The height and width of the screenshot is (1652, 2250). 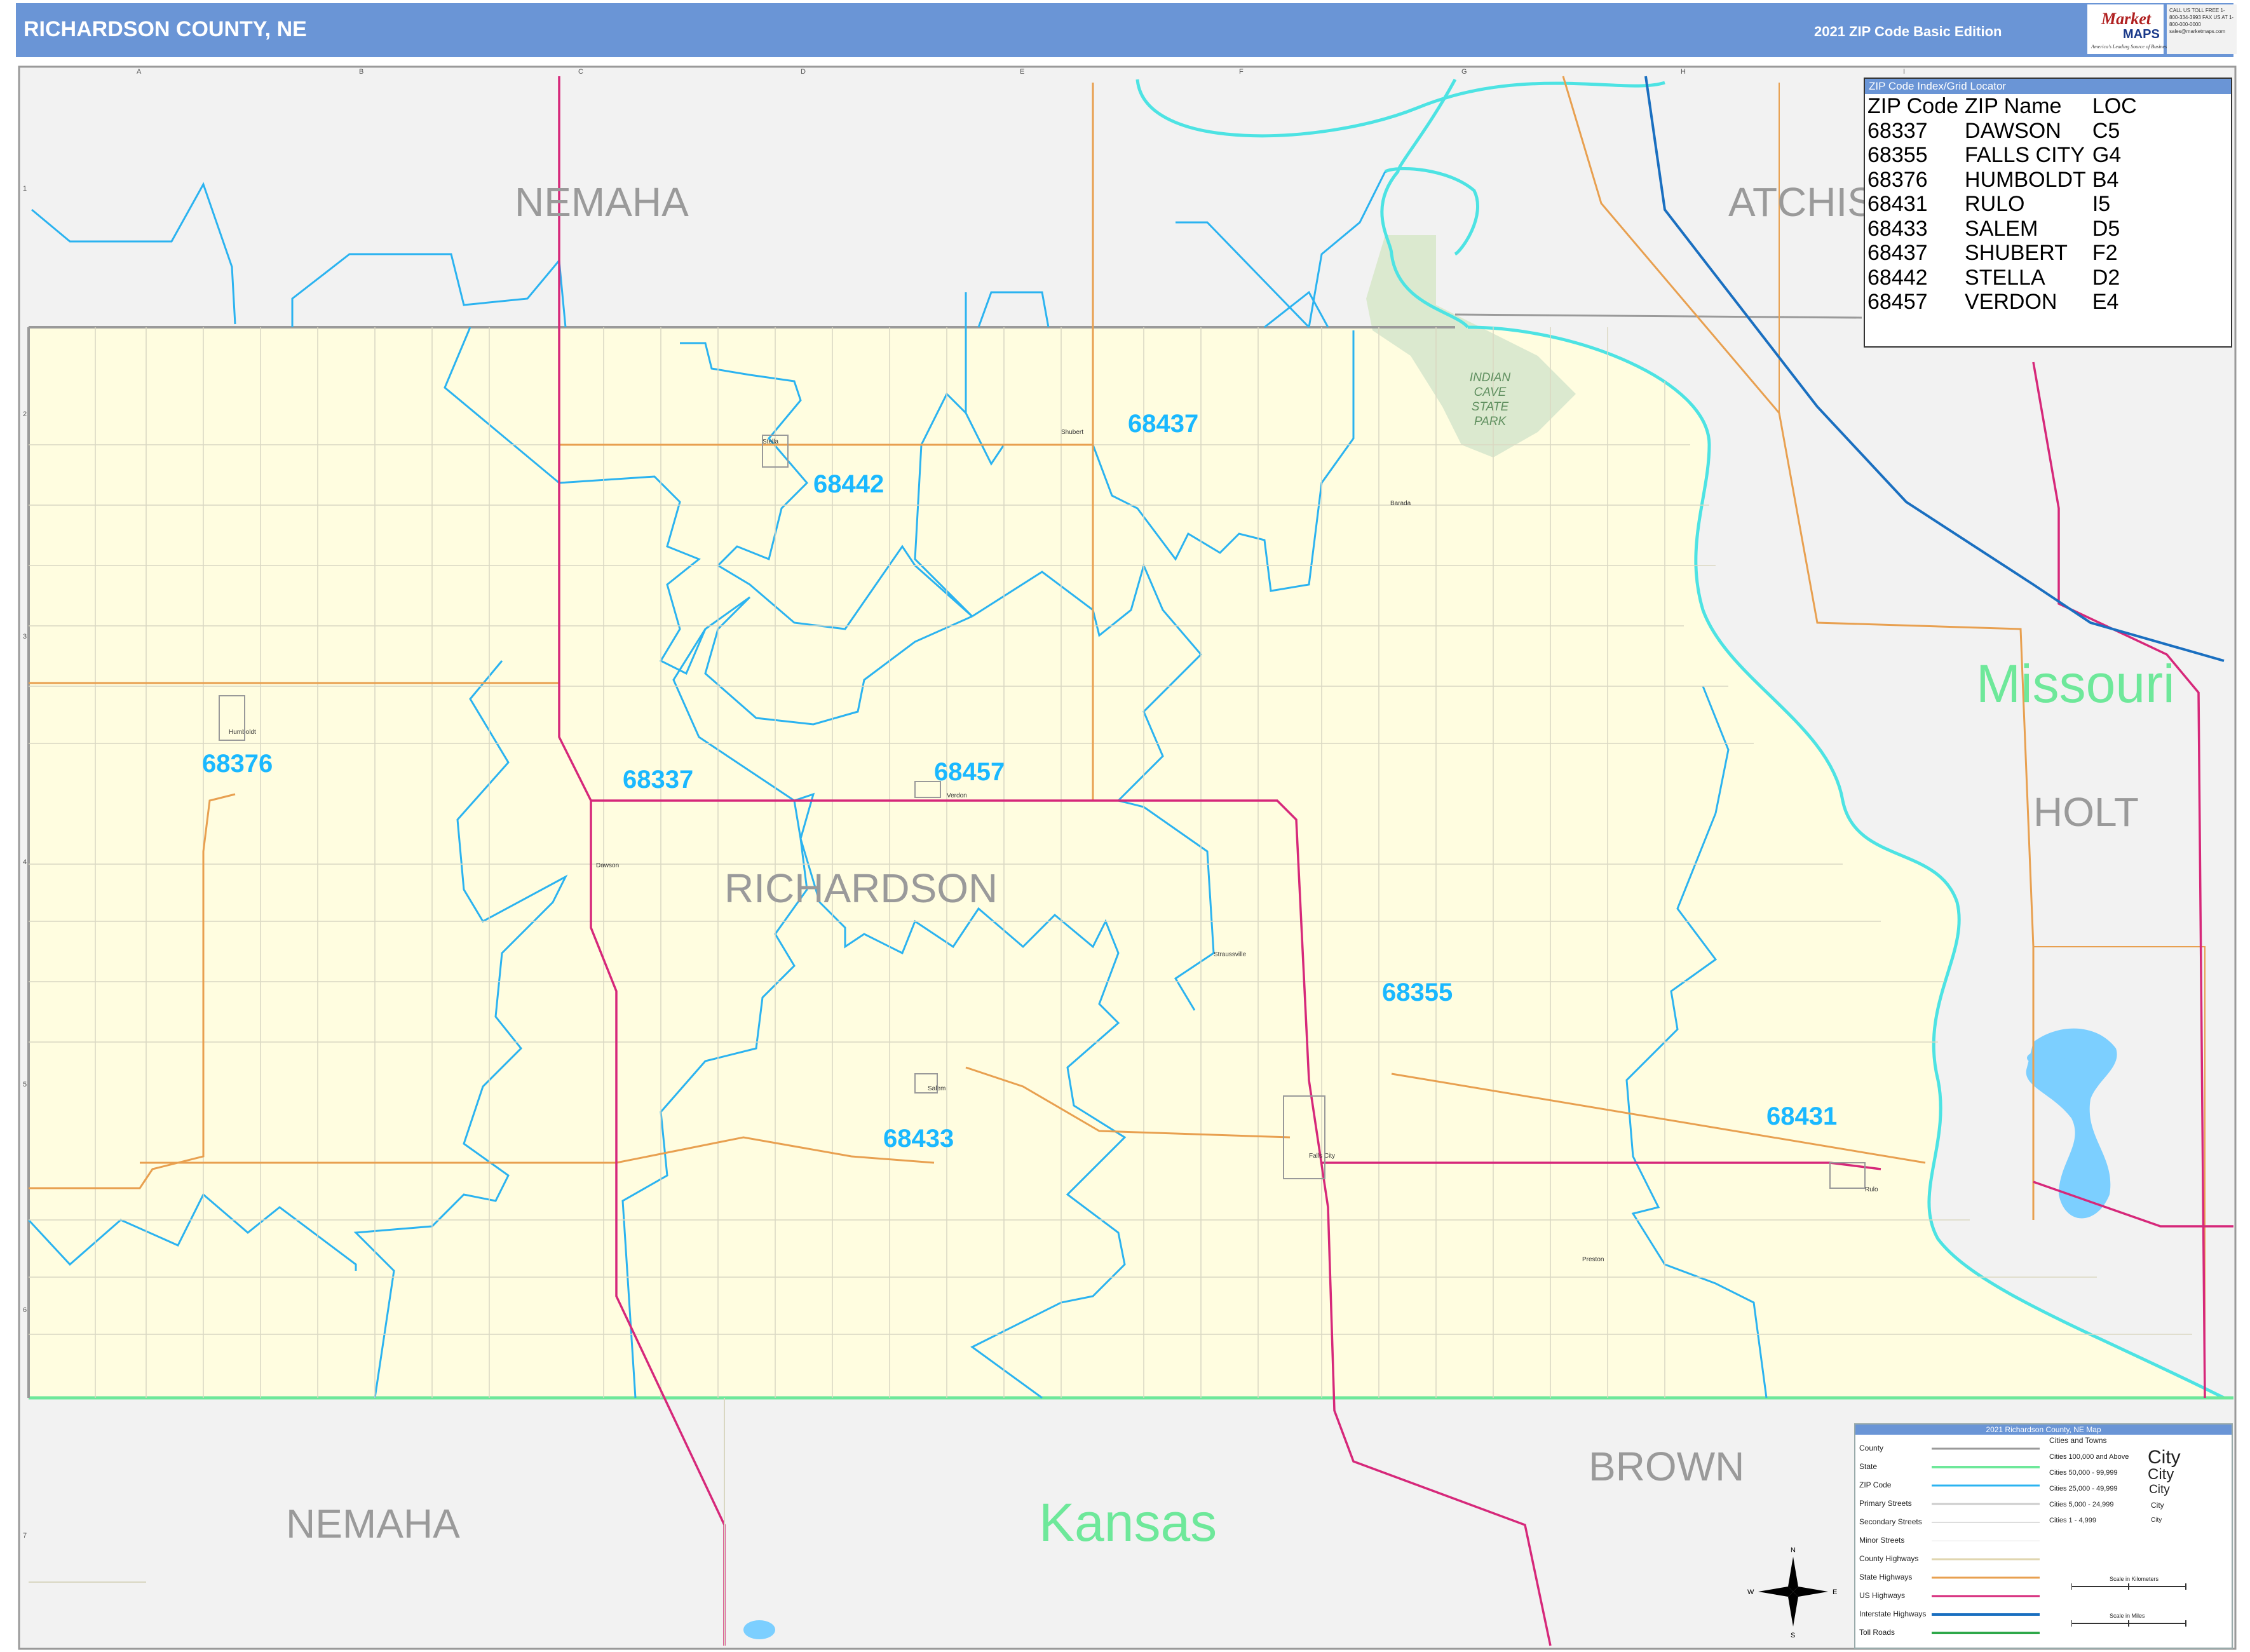 What do you see at coordinates (1322, 1156) in the screenshot?
I see `city-label-falls-city: Falls City` at bounding box center [1322, 1156].